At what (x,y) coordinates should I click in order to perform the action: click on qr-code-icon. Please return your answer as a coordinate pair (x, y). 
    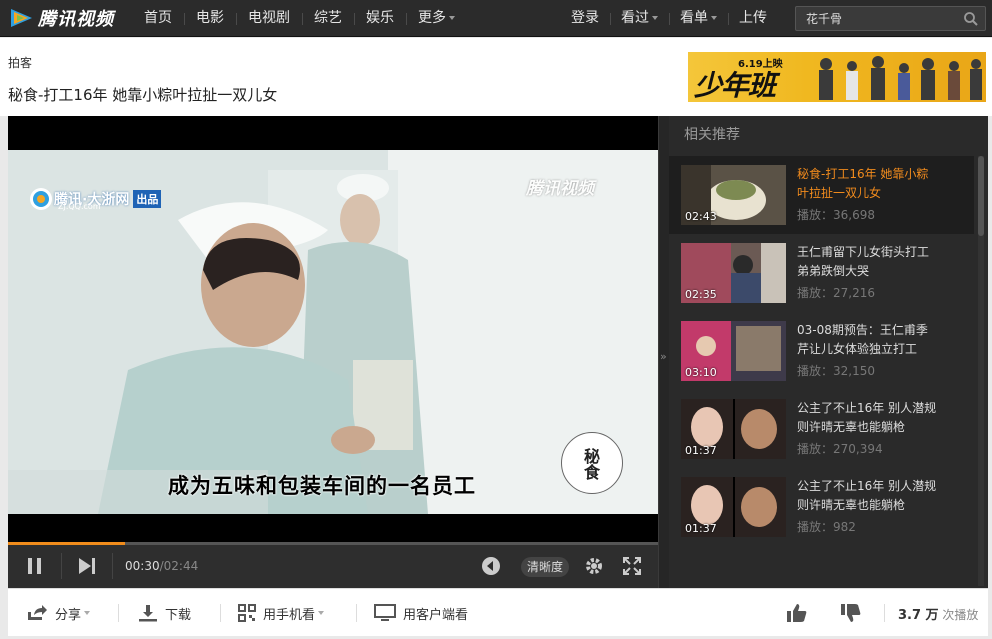
    Looking at the image, I should click on (247, 613).